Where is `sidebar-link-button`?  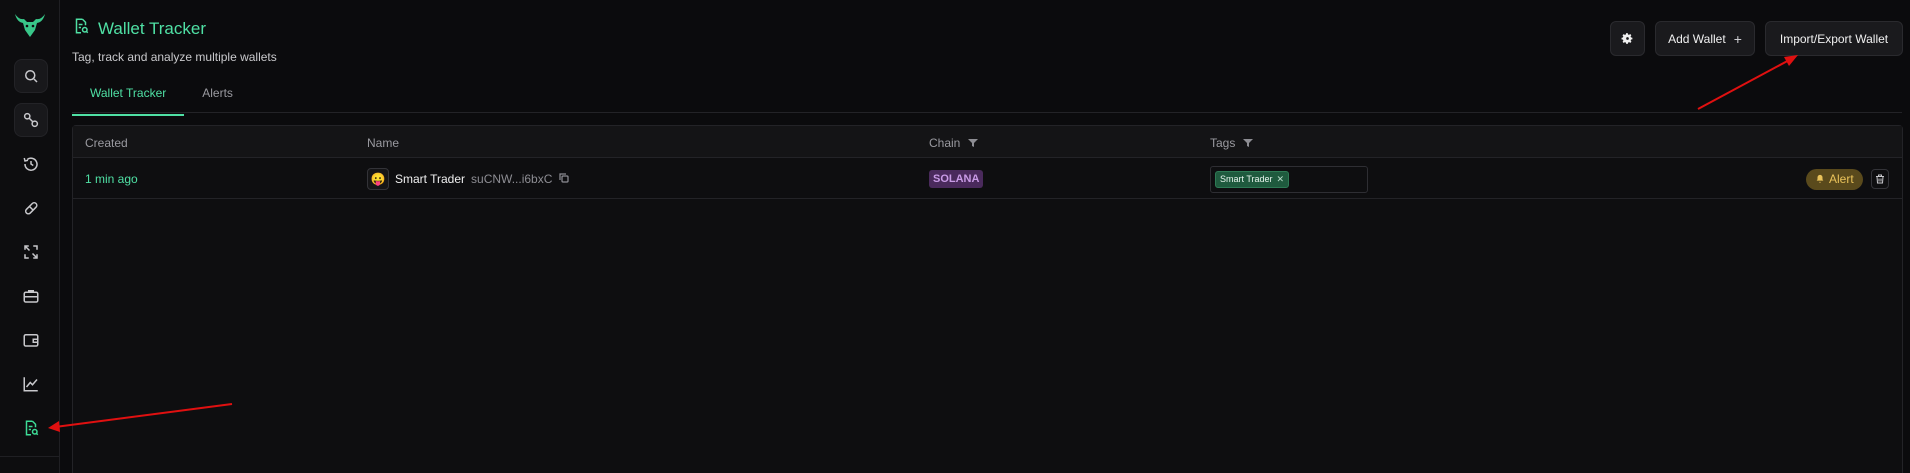 sidebar-link-button is located at coordinates (31, 120).